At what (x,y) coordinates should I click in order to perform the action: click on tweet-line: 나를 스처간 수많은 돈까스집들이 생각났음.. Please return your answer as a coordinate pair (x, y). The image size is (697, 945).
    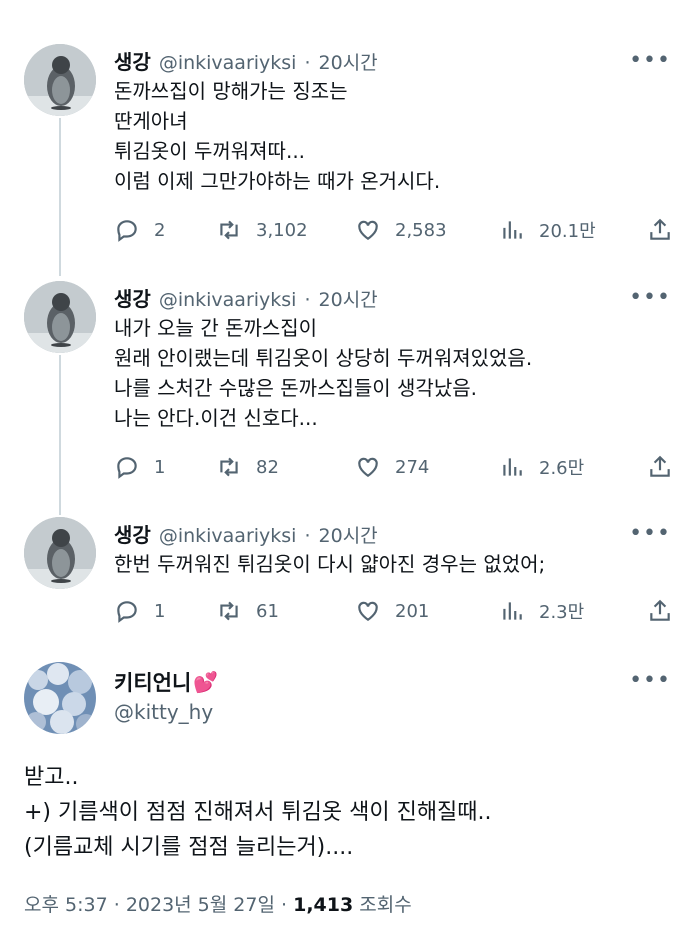
    Looking at the image, I should click on (295, 388).